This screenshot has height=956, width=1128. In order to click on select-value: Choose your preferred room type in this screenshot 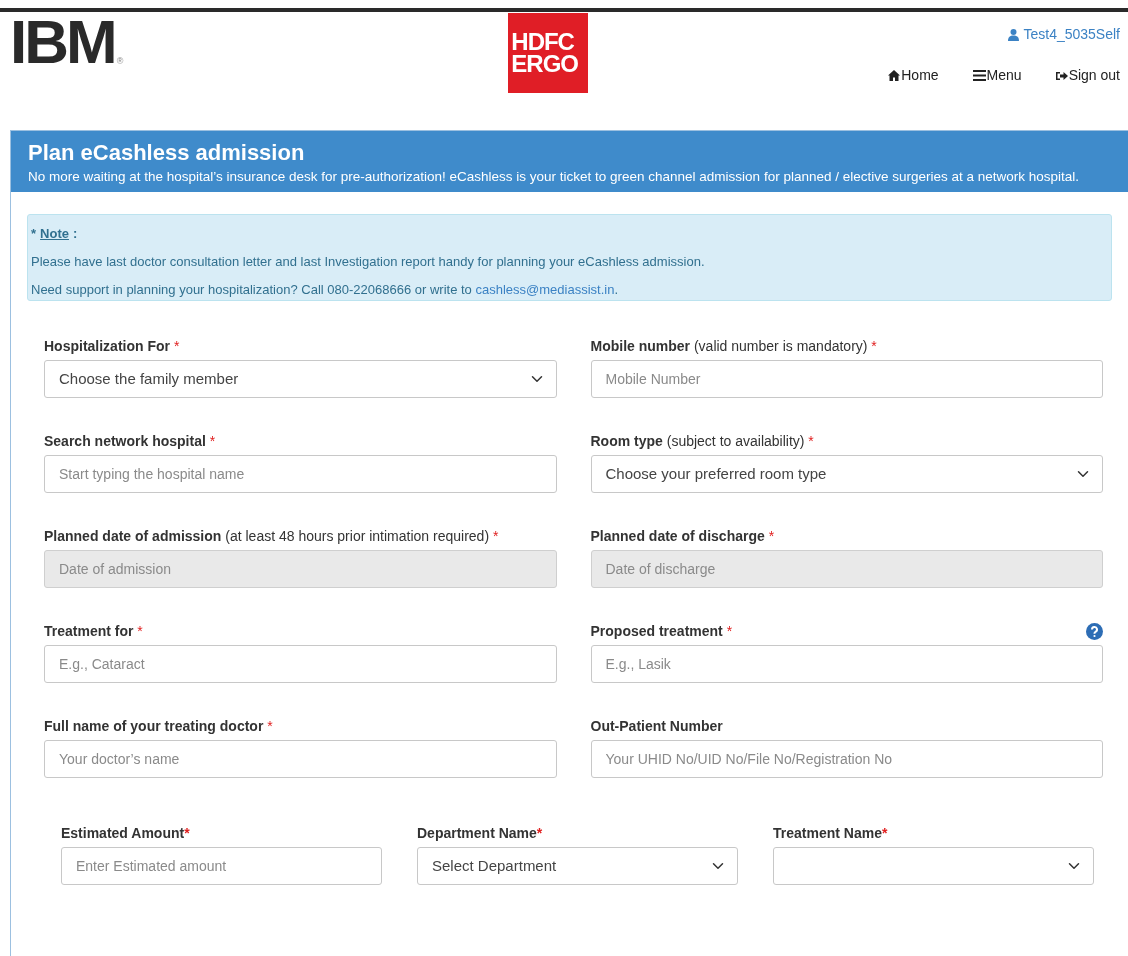, I will do `click(716, 473)`.